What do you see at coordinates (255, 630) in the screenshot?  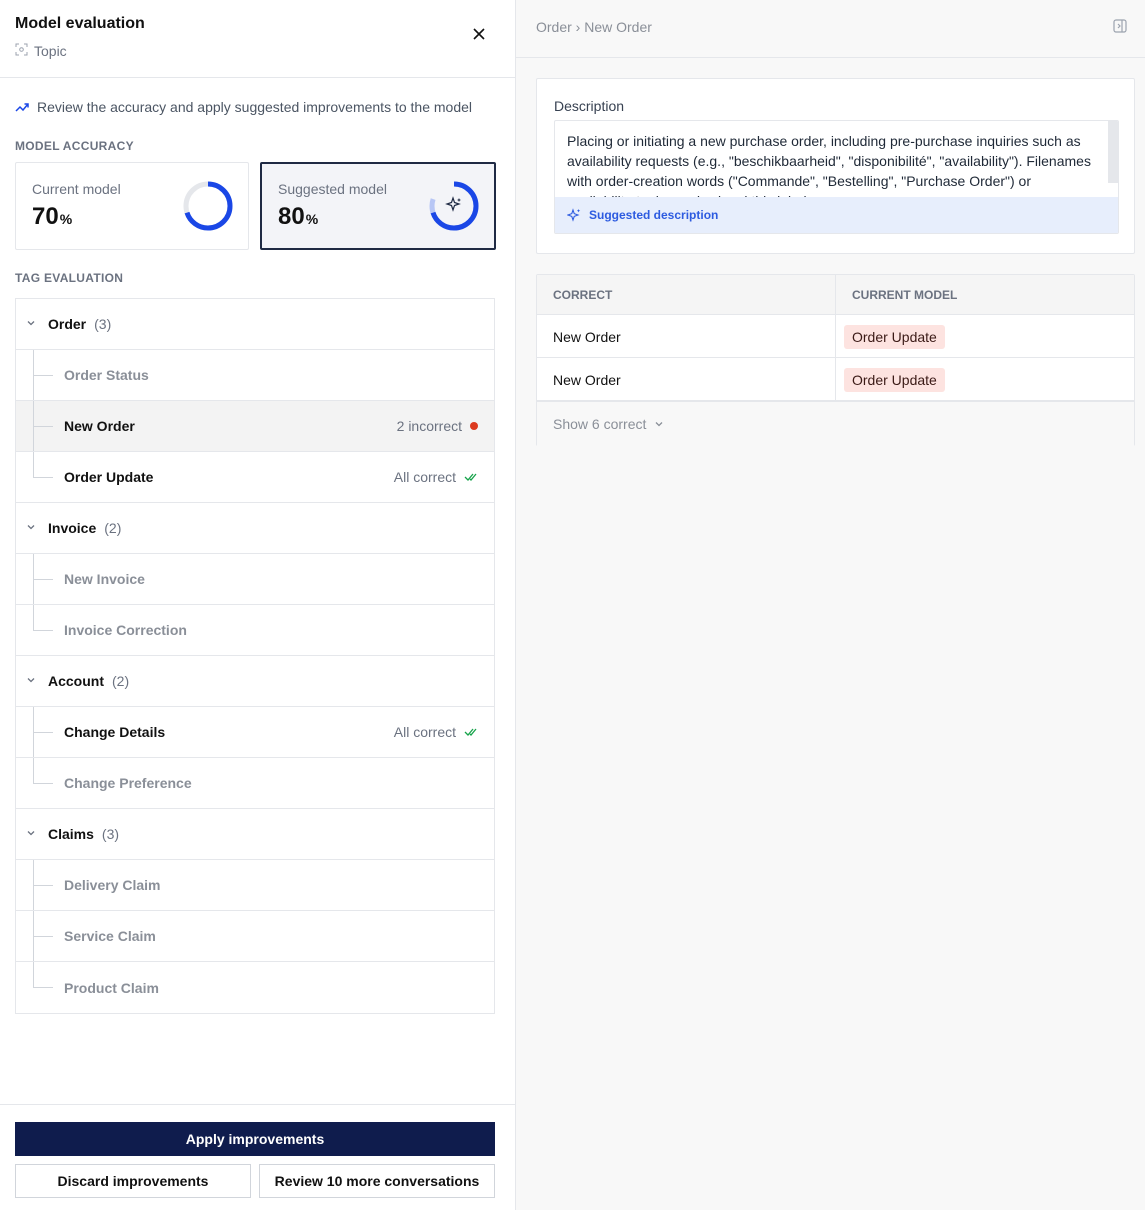 I see `tag-item-invoice-correction: Invoice Correction` at bounding box center [255, 630].